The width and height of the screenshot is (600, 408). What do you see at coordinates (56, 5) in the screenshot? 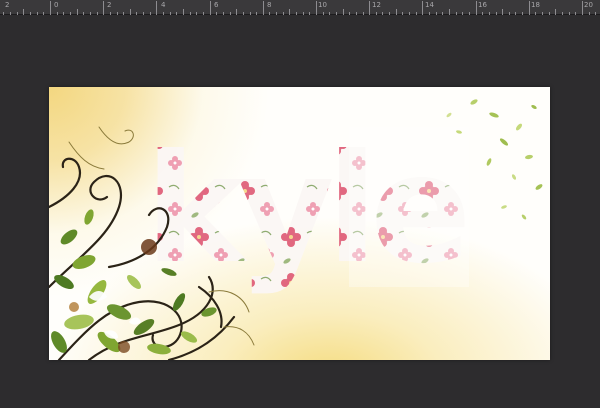
I see `ruler-label: 0` at bounding box center [56, 5].